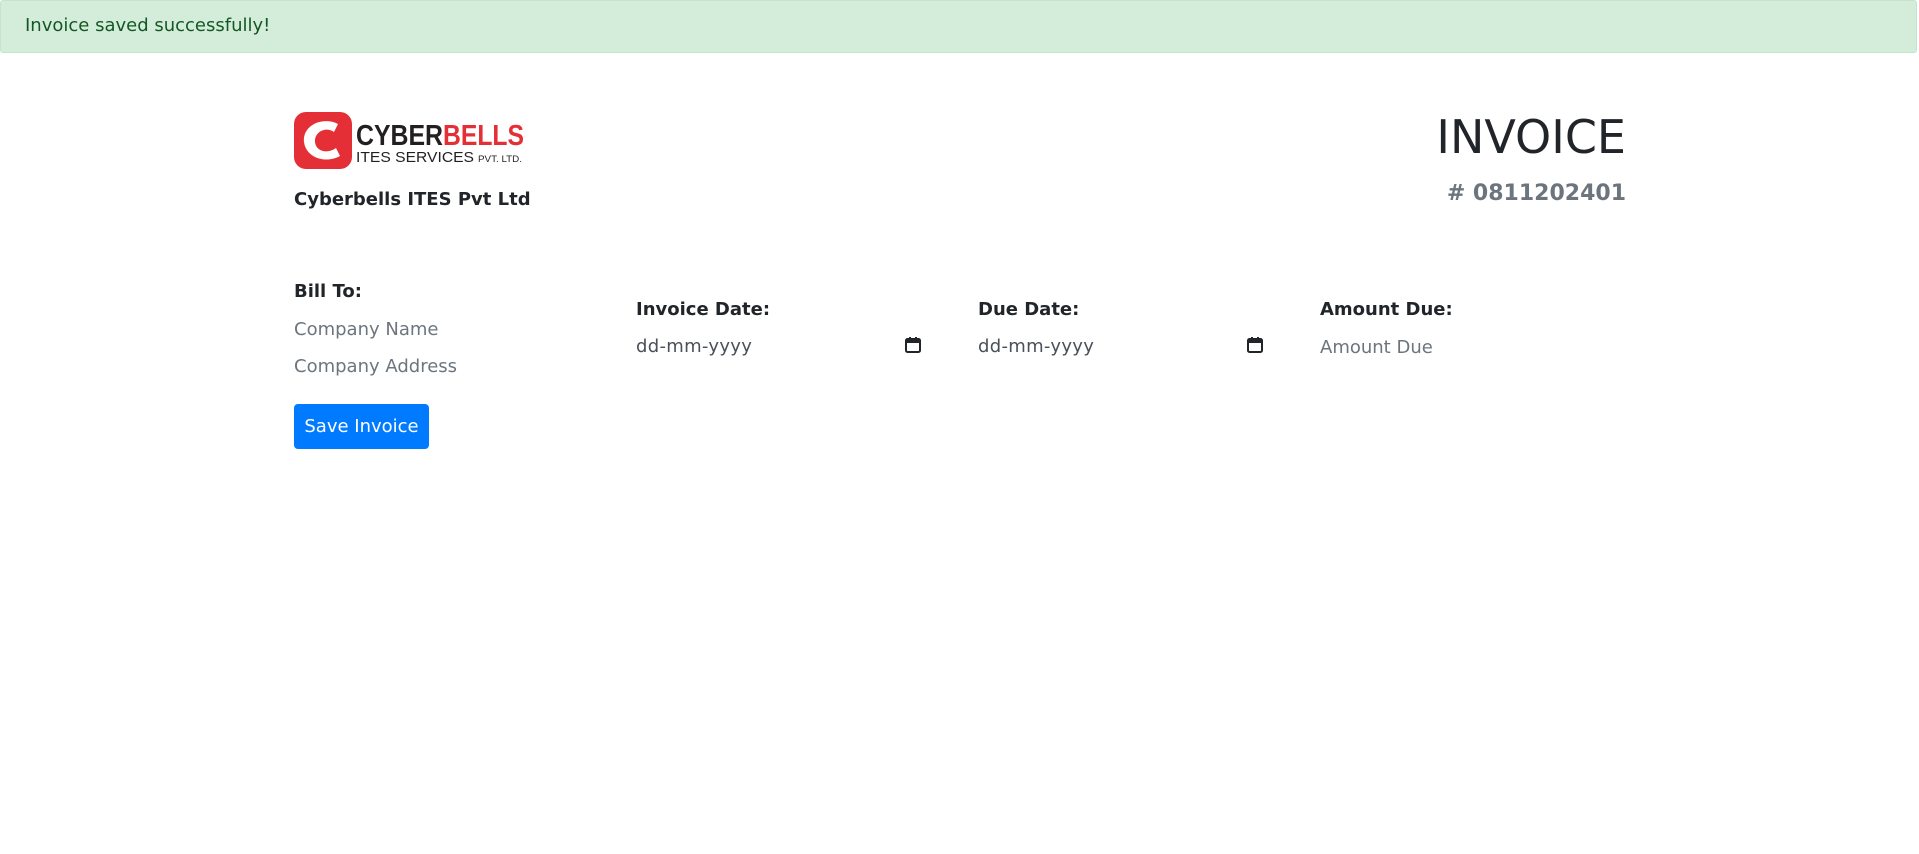  Describe the element at coordinates (1029, 309) in the screenshot. I see `due-date-label: Due Date:` at that location.